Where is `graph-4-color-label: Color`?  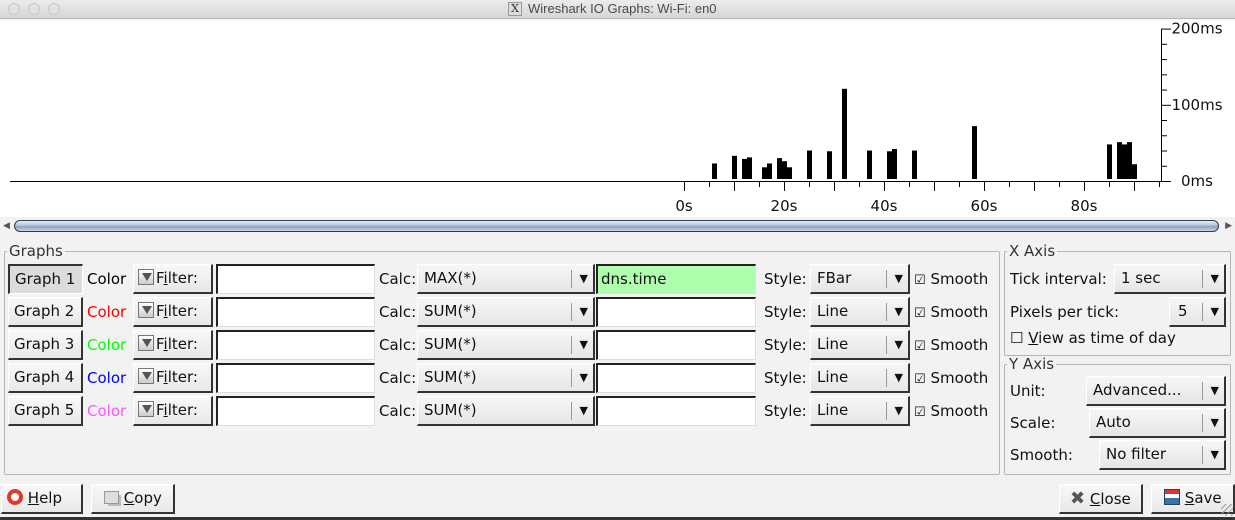
graph-4-color-label: Color is located at coordinates (106, 378).